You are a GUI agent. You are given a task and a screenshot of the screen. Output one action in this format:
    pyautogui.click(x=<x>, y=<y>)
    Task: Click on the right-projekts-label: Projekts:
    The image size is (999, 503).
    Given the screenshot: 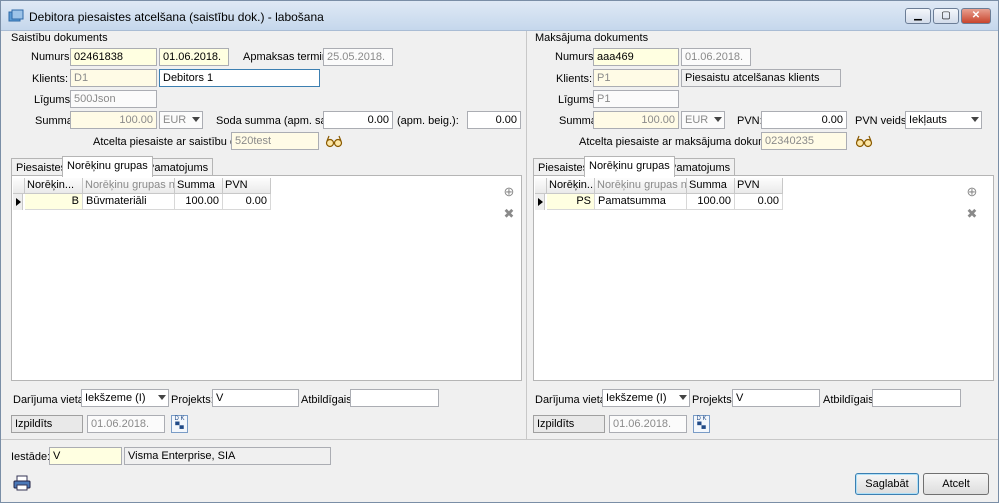 What is the action you would take?
    pyautogui.click(x=713, y=400)
    